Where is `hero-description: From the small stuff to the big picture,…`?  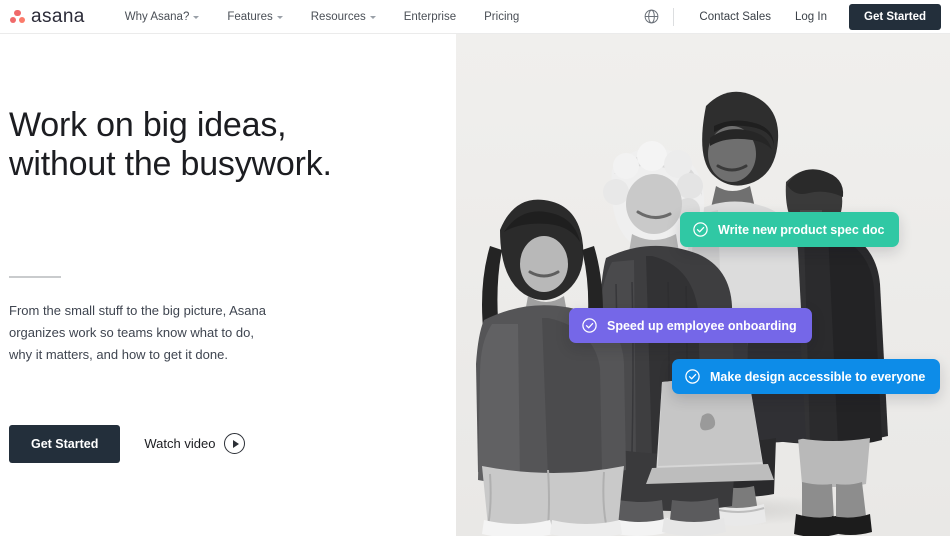 hero-description: From the small stuff to the big picture,… is located at coordinates (232, 333).